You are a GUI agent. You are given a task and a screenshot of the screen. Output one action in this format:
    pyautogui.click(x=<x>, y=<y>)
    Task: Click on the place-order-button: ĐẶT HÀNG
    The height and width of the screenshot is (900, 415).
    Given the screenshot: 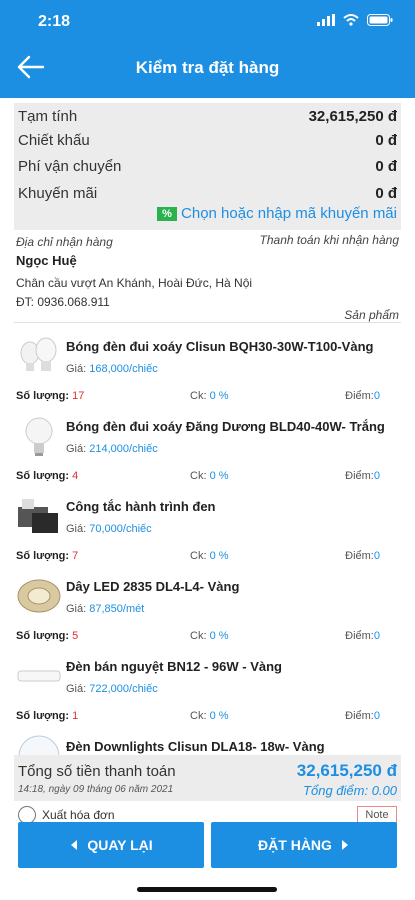 What is the action you would take?
    pyautogui.click(x=304, y=845)
    